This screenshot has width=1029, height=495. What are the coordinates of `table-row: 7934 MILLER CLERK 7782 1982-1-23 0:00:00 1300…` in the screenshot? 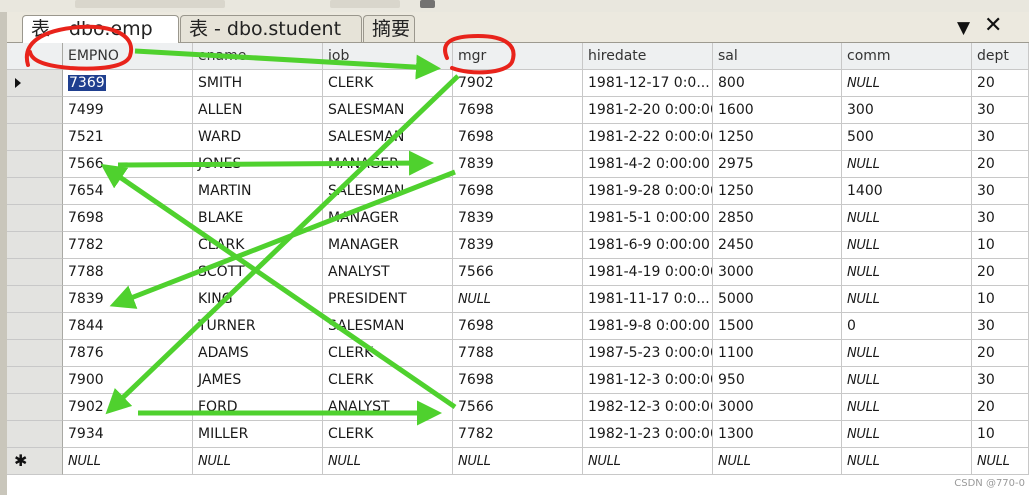 It's located at (518, 434).